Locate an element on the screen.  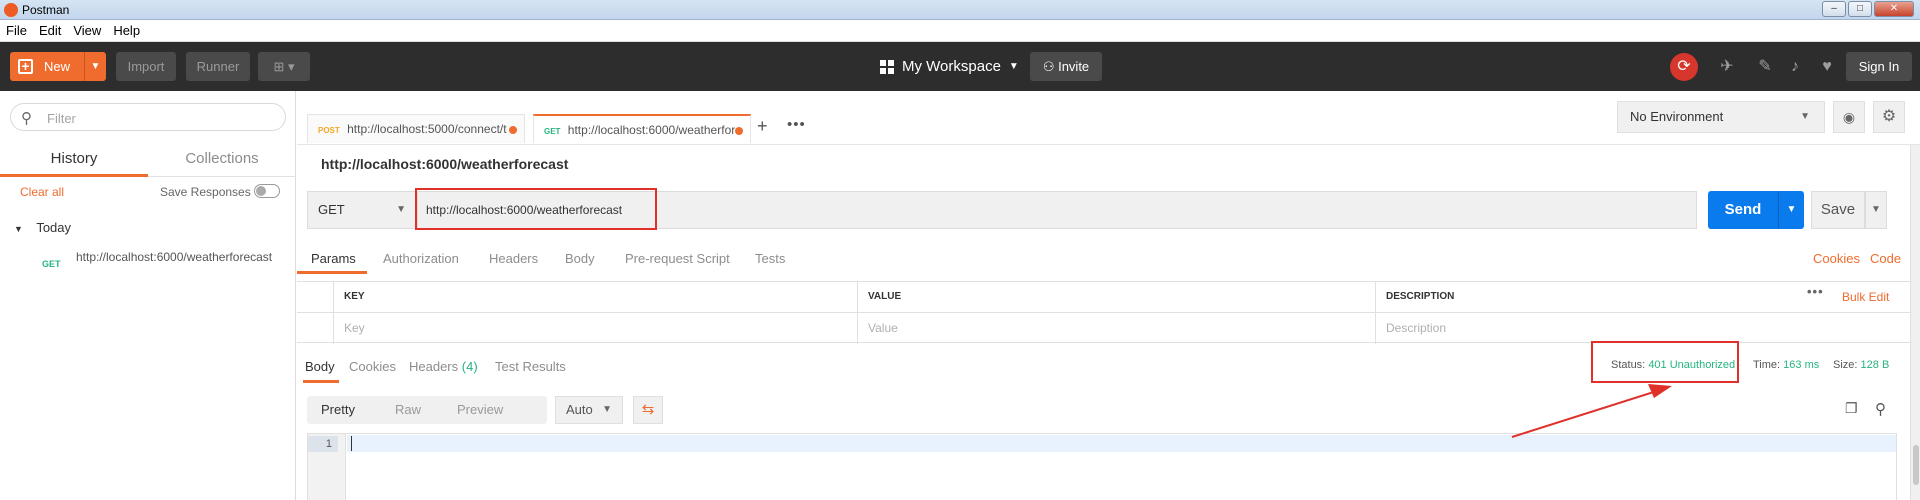
runner-button: Runner is located at coordinates (218, 66).